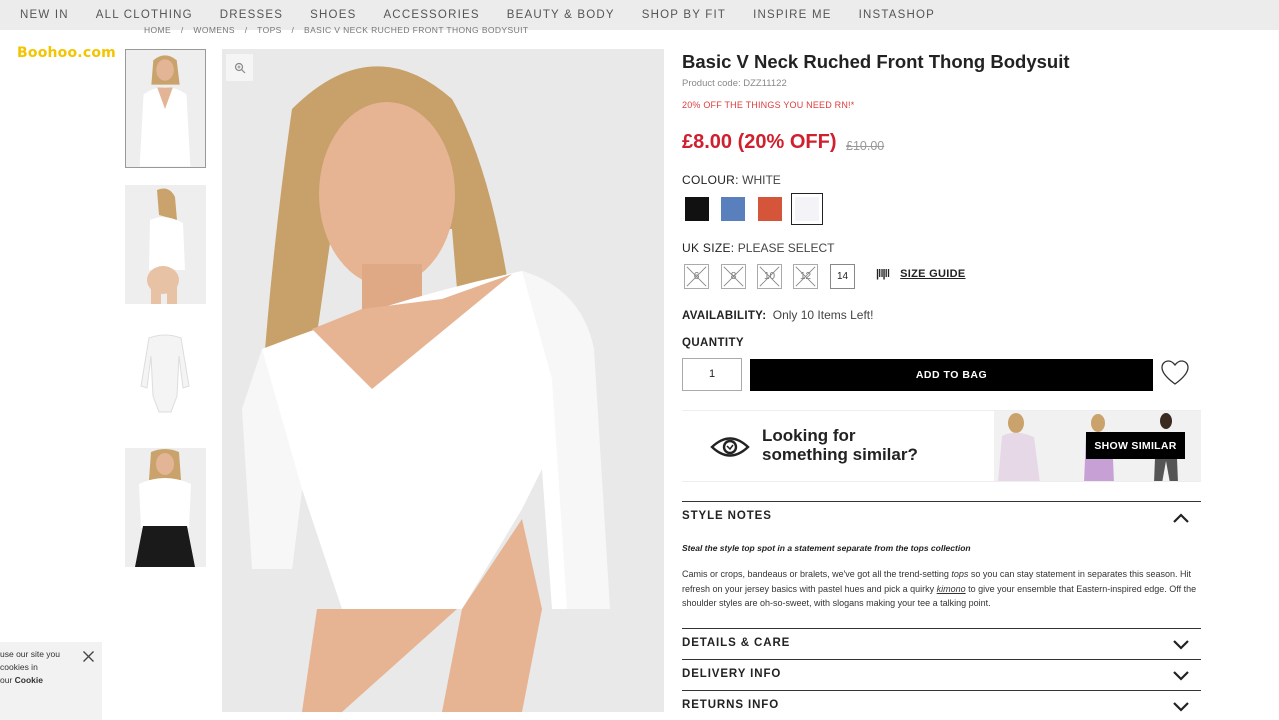 The height and width of the screenshot is (720, 1279). I want to click on colour-swatch-black, so click(697, 209).